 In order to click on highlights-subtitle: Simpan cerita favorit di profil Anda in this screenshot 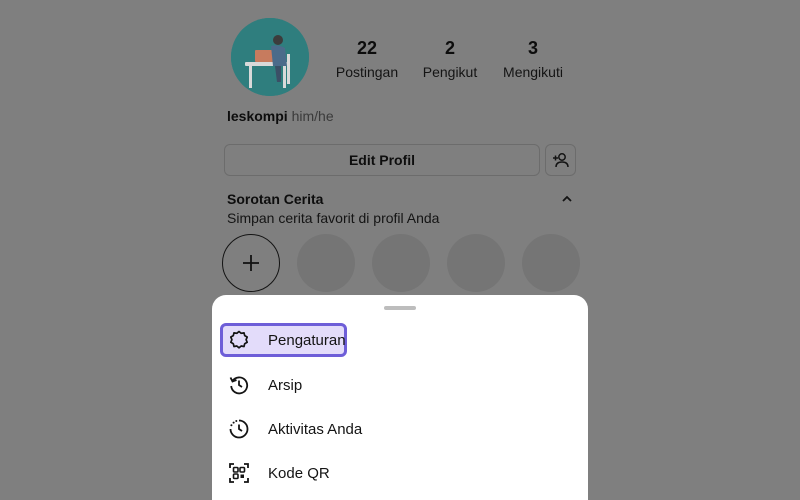, I will do `click(333, 218)`.